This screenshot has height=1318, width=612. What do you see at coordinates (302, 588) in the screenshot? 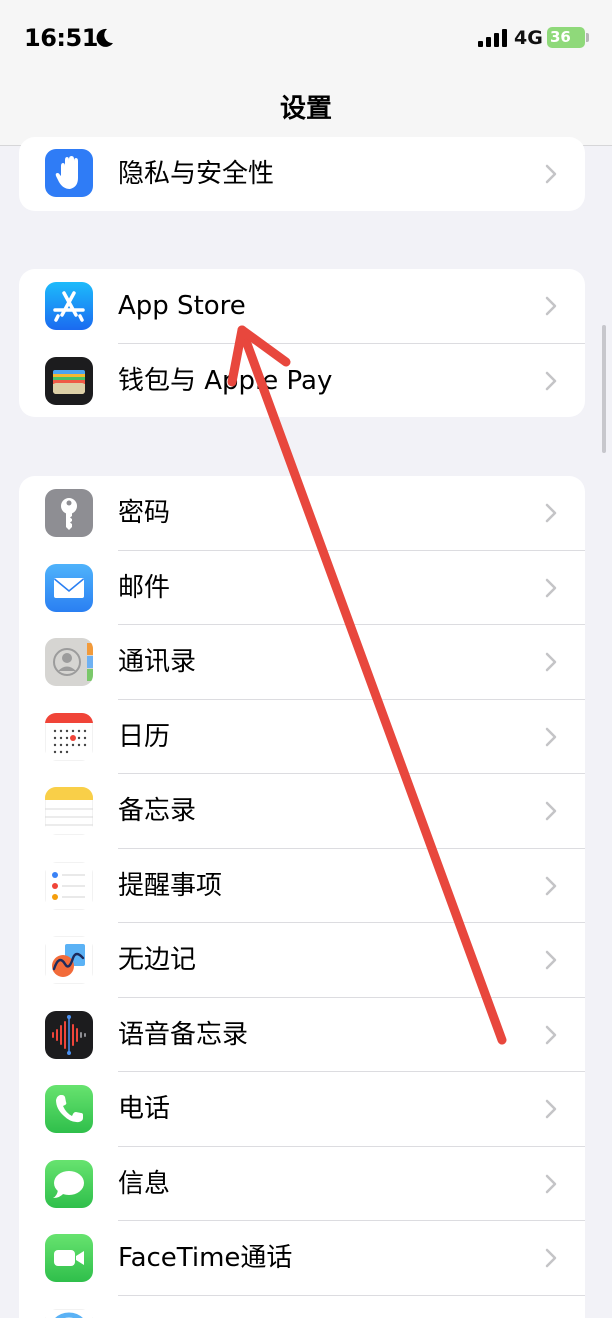
I see `settings-row-mail: 邮件` at bounding box center [302, 588].